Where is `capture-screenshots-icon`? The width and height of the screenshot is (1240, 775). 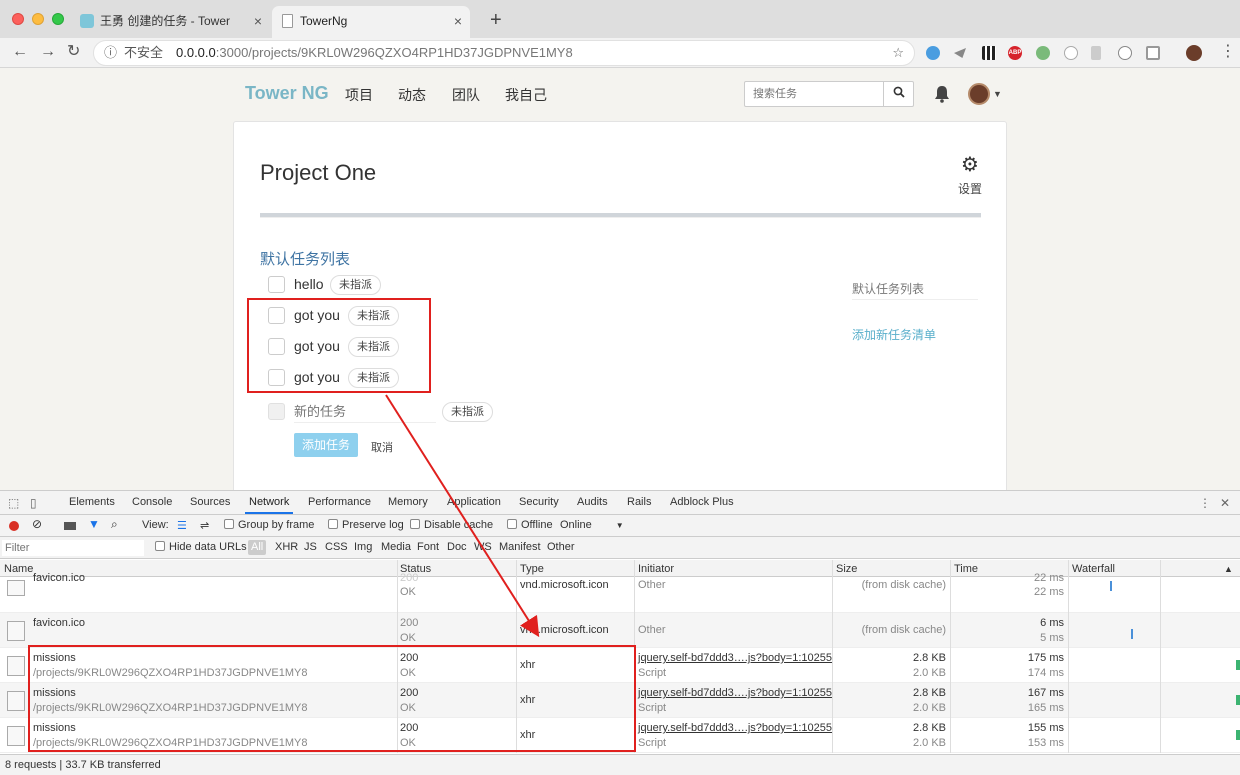
capture-screenshots-icon is located at coordinates (70, 526).